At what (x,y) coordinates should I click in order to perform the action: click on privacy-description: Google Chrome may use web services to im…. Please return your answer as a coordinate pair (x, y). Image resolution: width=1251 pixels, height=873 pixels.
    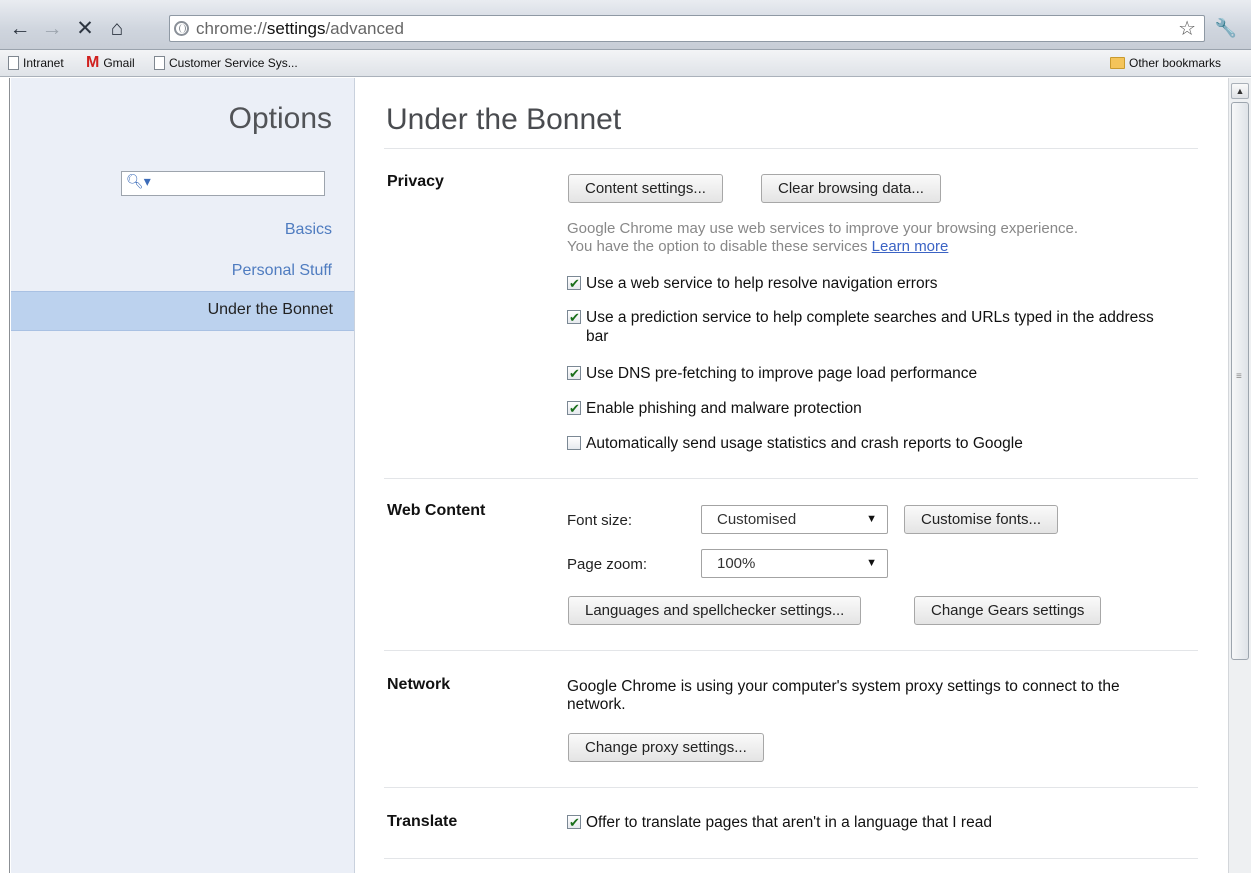
    Looking at the image, I should click on (823, 237).